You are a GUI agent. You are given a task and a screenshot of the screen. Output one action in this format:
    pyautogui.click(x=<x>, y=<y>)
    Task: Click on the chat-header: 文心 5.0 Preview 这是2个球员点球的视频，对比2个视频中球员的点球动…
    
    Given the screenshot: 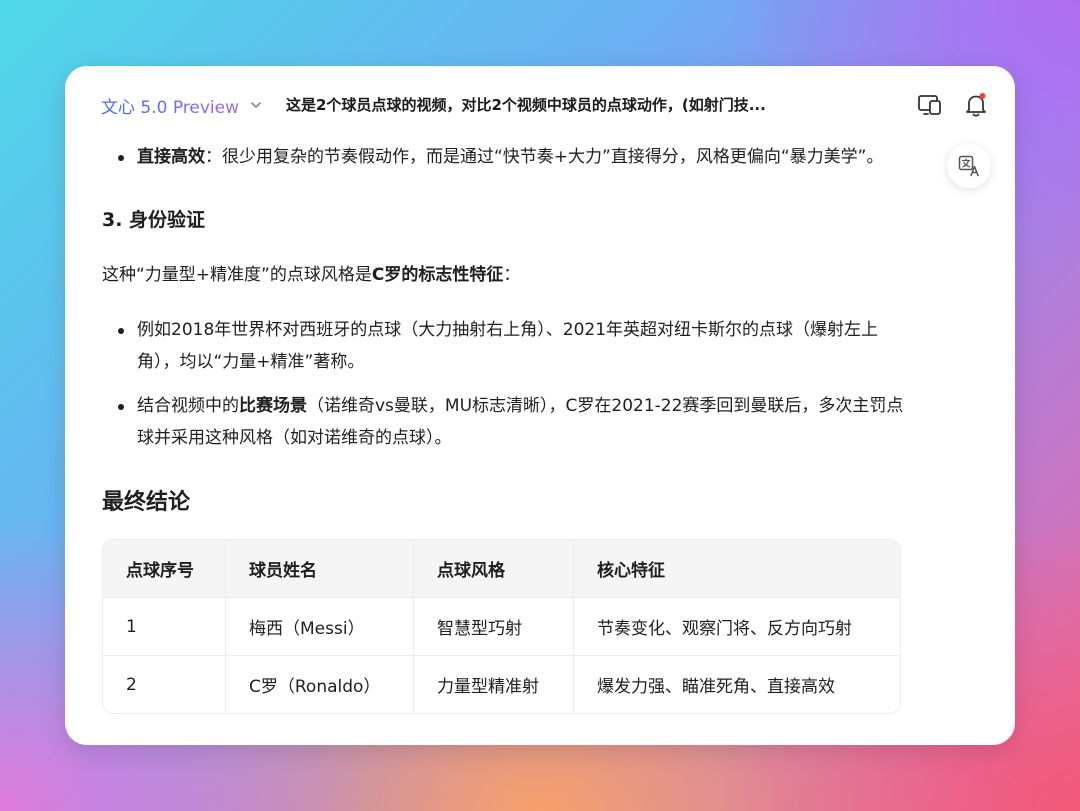 What is the action you would take?
    pyautogui.click(x=540, y=105)
    